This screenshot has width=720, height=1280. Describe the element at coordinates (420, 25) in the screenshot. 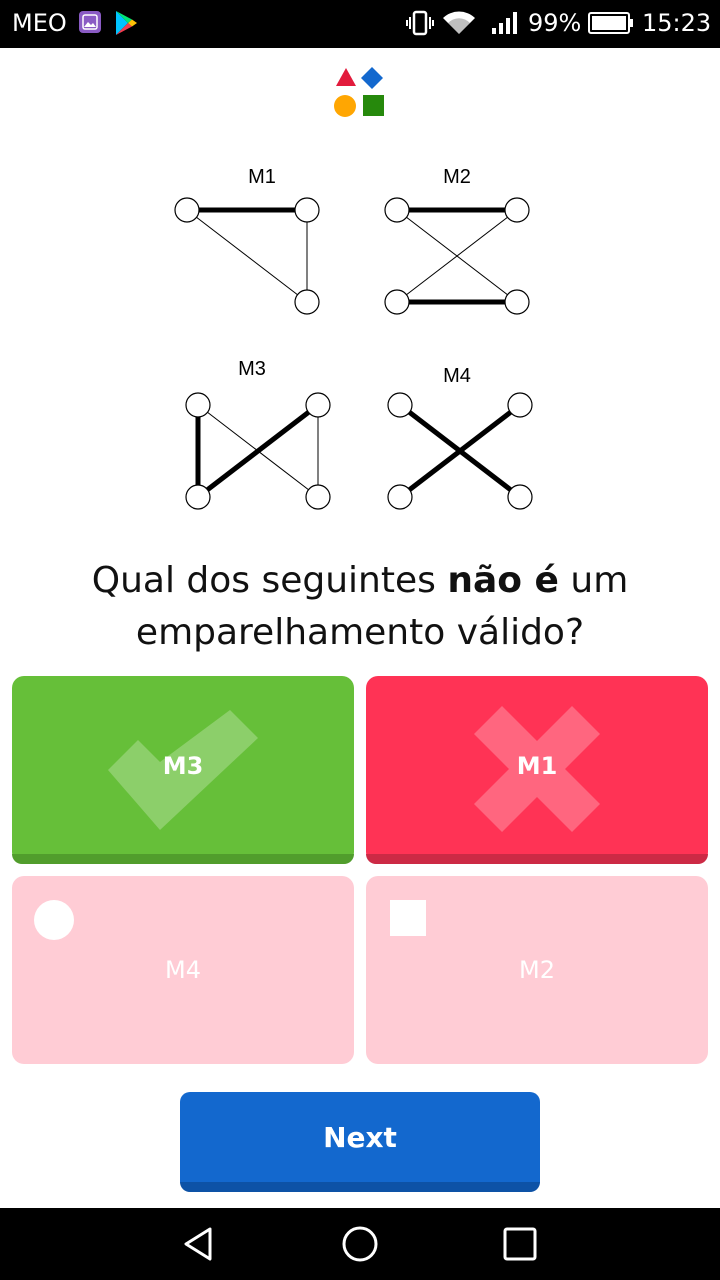

I see `vibrate-icon` at that location.